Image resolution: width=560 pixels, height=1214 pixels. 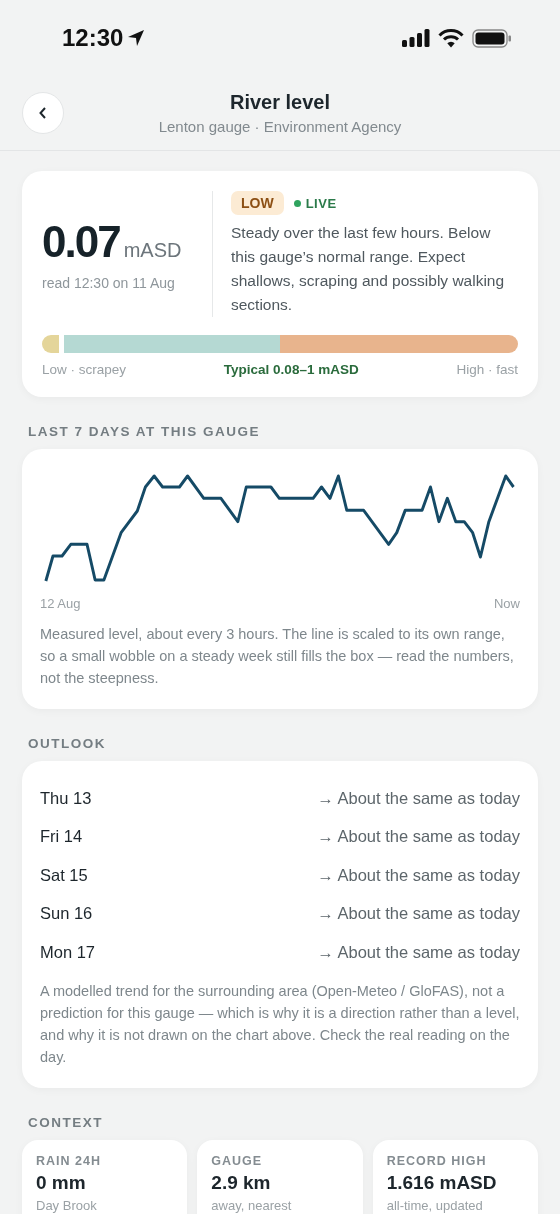 I want to click on context-label: RECORD HIGH, so click(x=437, y=1160).